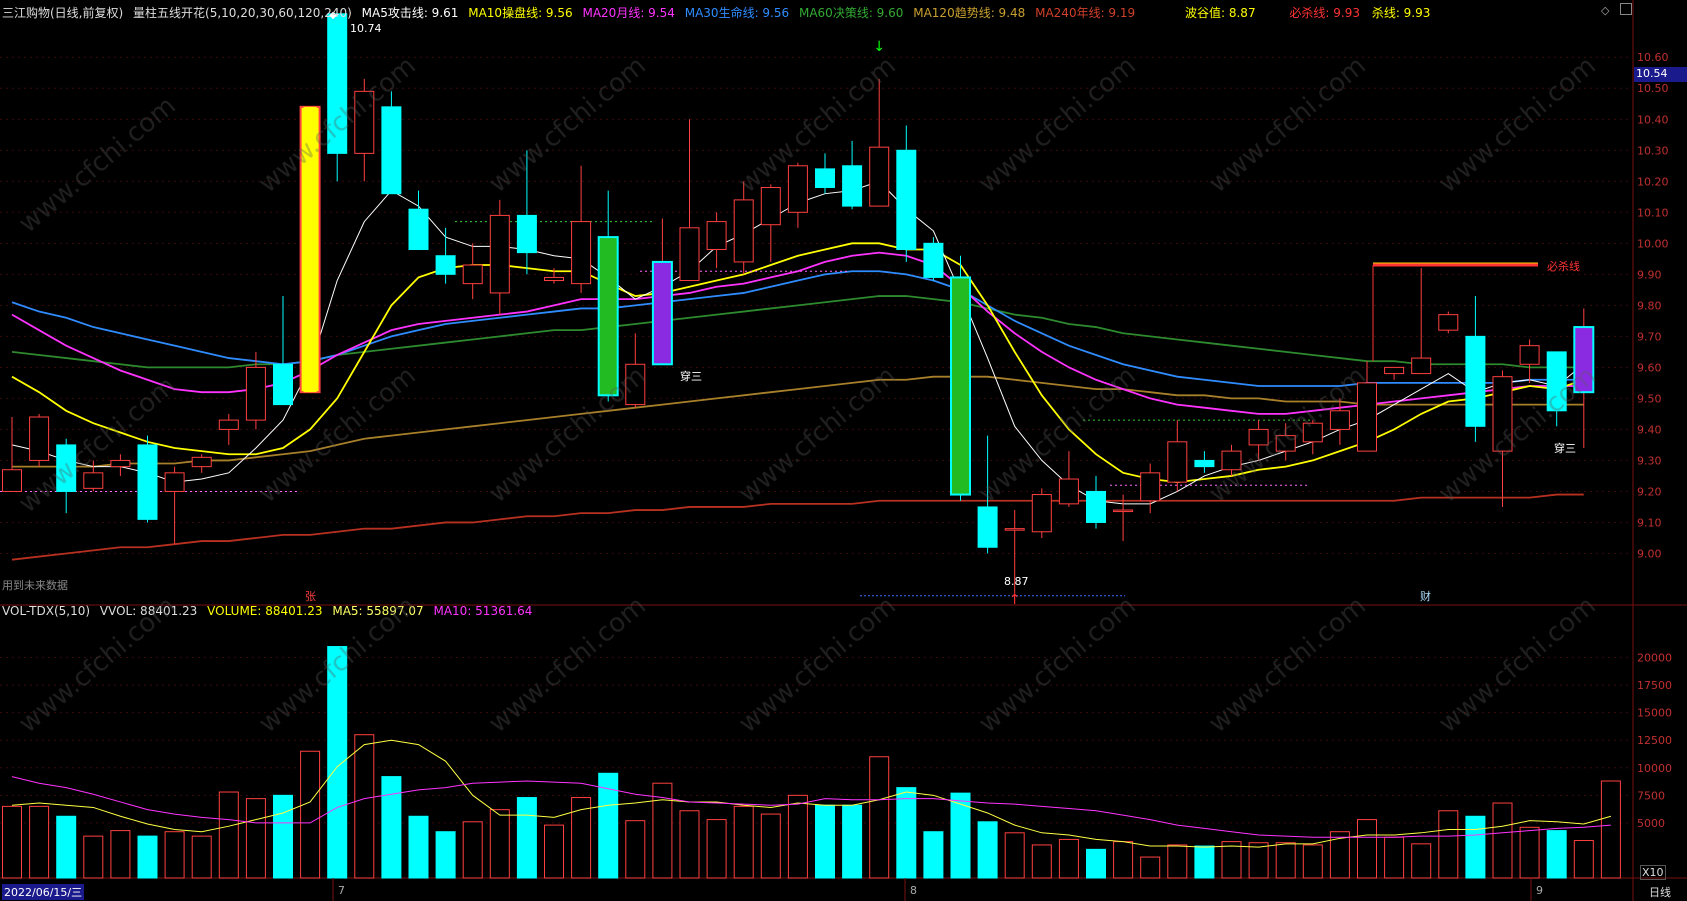 Image resolution: width=1687 pixels, height=901 pixels. What do you see at coordinates (662, 313) in the screenshot?
I see `breakthrough-candle` at bounding box center [662, 313].